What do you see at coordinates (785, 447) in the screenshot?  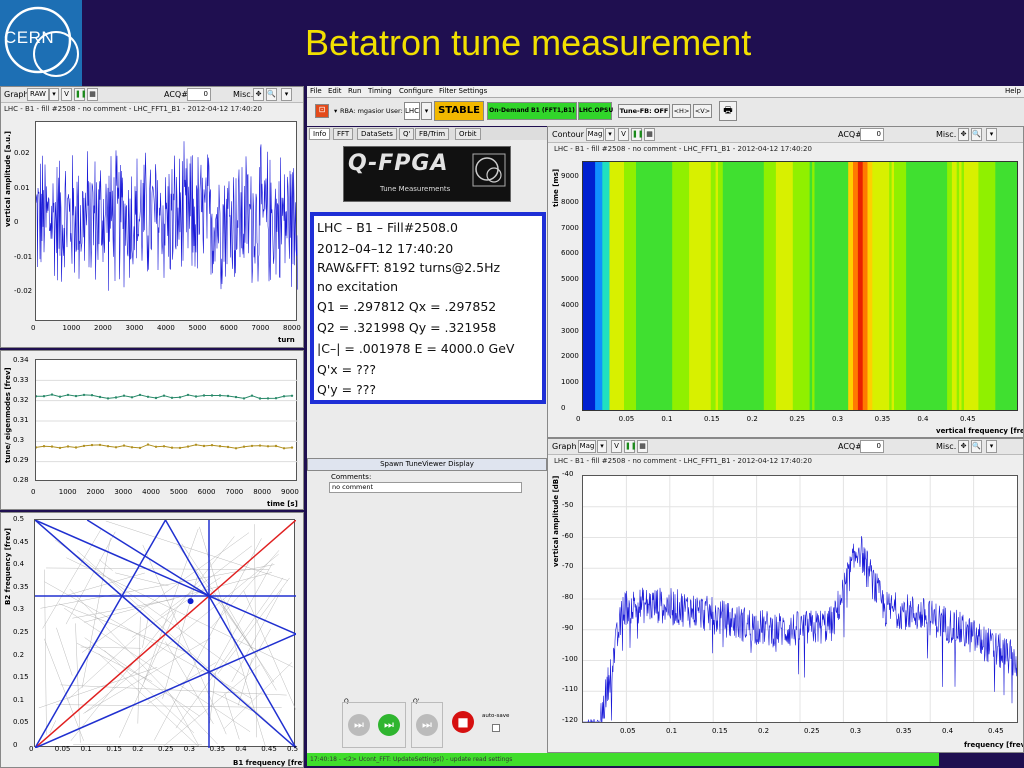 I see `fft-toolbar: Graph Mag ▾ V ❚❚ ▦ ACQ# 0 Misc. ✥ 🔍 ▾` at bounding box center [785, 447].